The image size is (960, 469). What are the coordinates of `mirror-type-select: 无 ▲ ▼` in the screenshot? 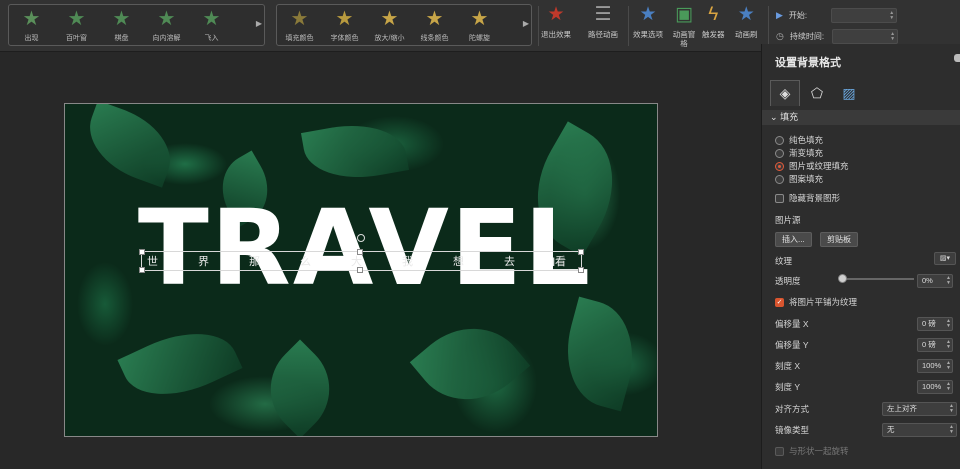 It's located at (919, 430).